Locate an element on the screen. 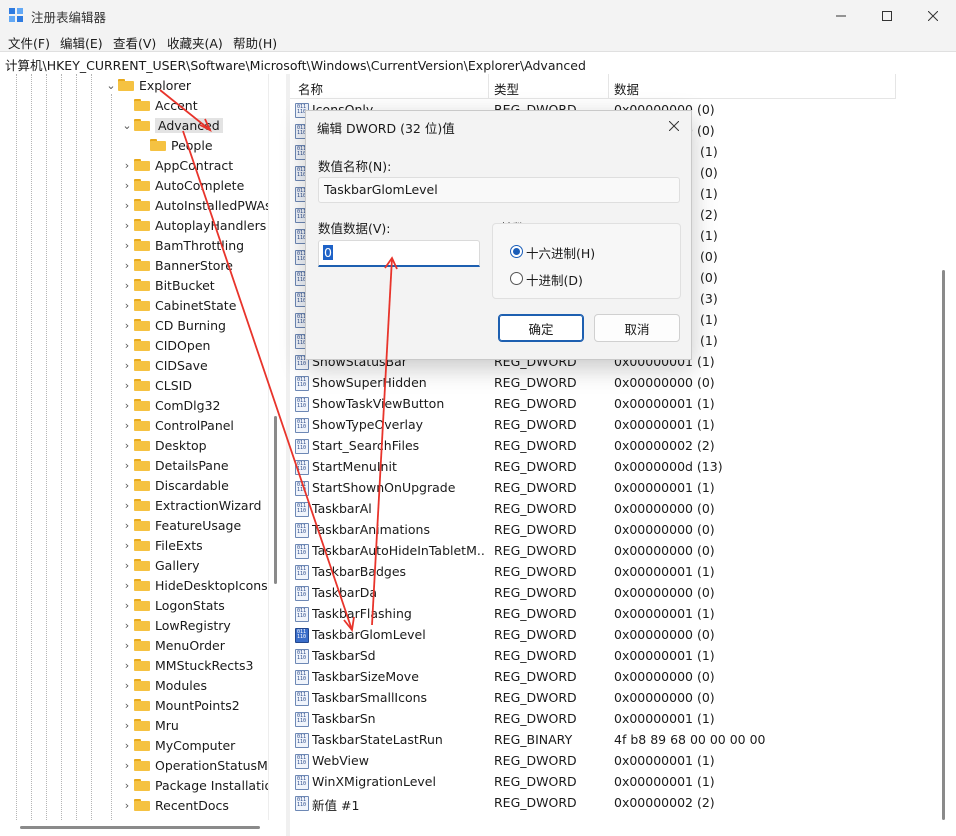  list-scroll-thumb is located at coordinates (943, 545).